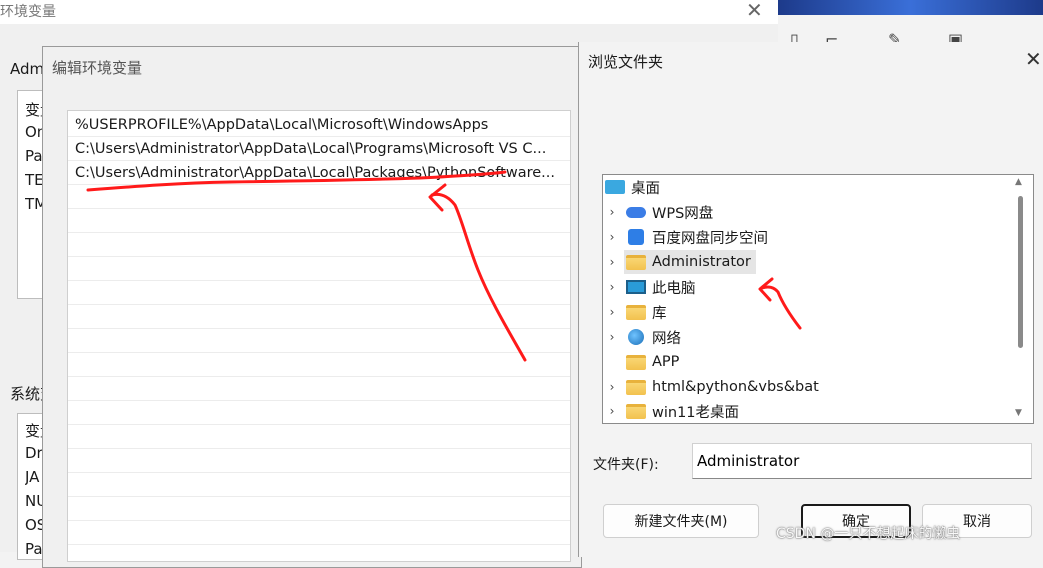 The height and width of the screenshot is (568, 1043). I want to click on tree-item-this-pc: › 此电脑, so click(651, 287).